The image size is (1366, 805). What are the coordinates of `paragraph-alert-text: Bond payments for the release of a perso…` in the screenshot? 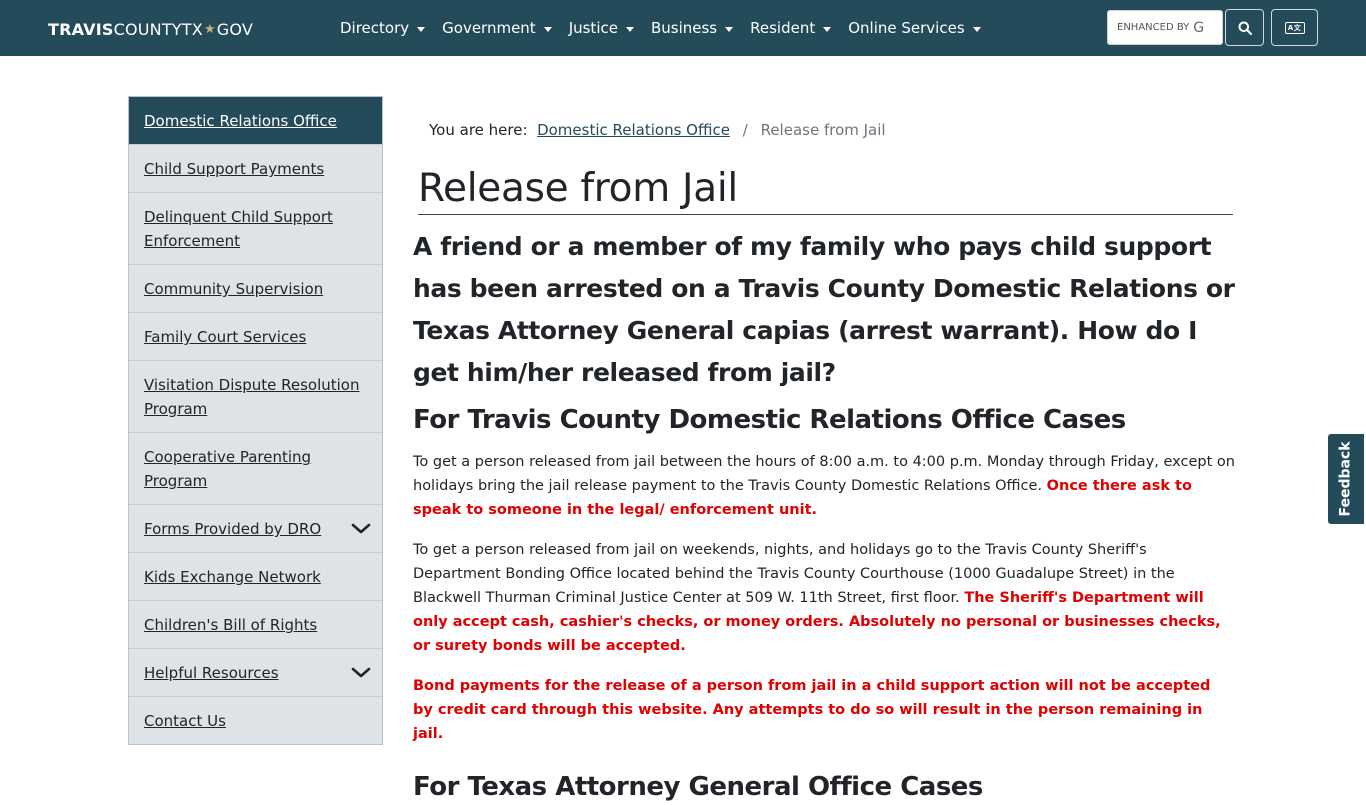 It's located at (812, 710).